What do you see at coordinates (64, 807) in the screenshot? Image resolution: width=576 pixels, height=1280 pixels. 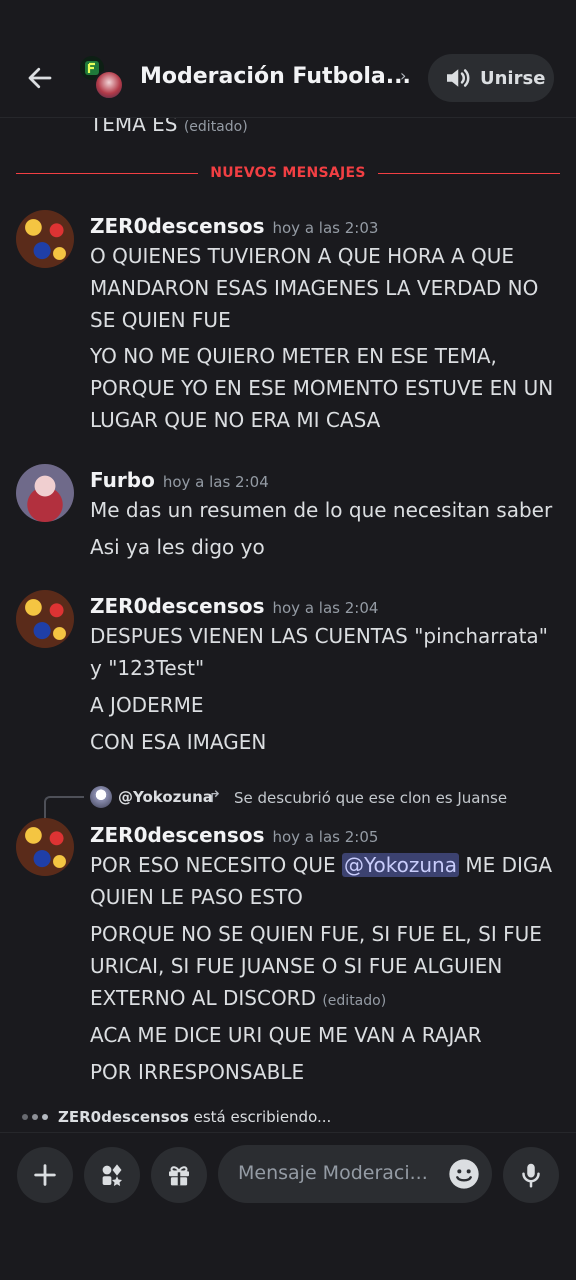 I see `reply-connector` at bounding box center [64, 807].